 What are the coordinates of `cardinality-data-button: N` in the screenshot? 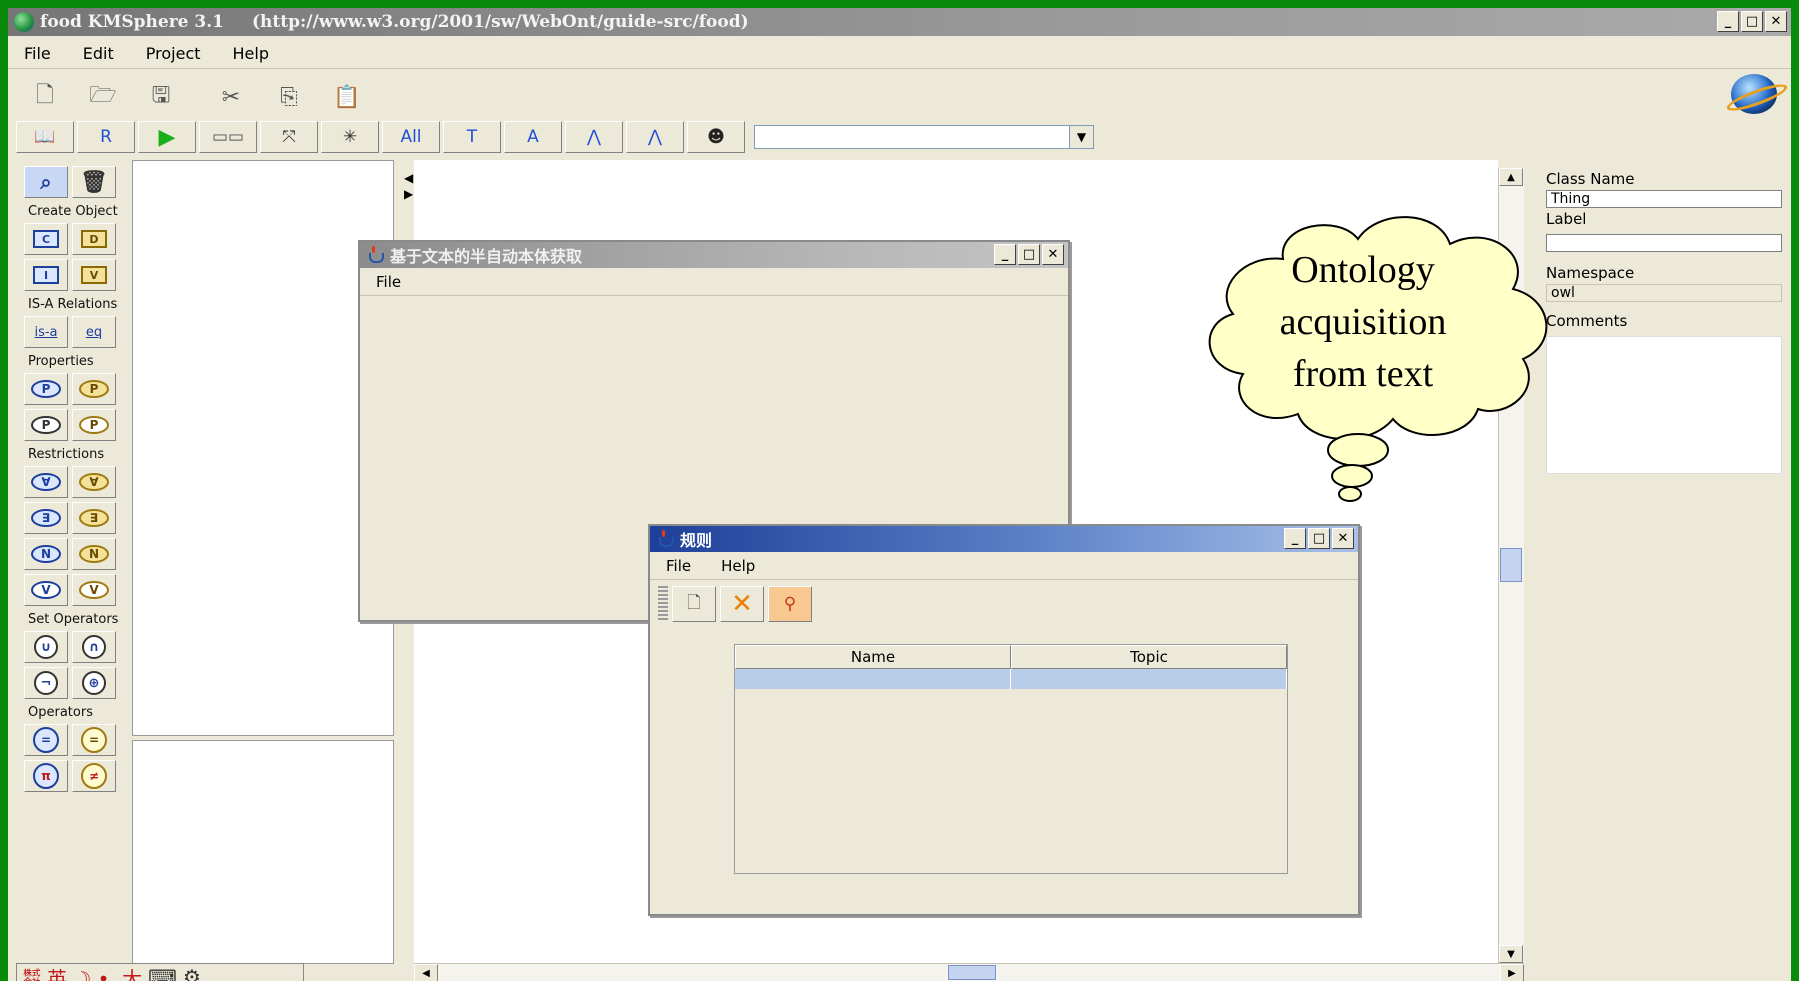 It's located at (94, 554).